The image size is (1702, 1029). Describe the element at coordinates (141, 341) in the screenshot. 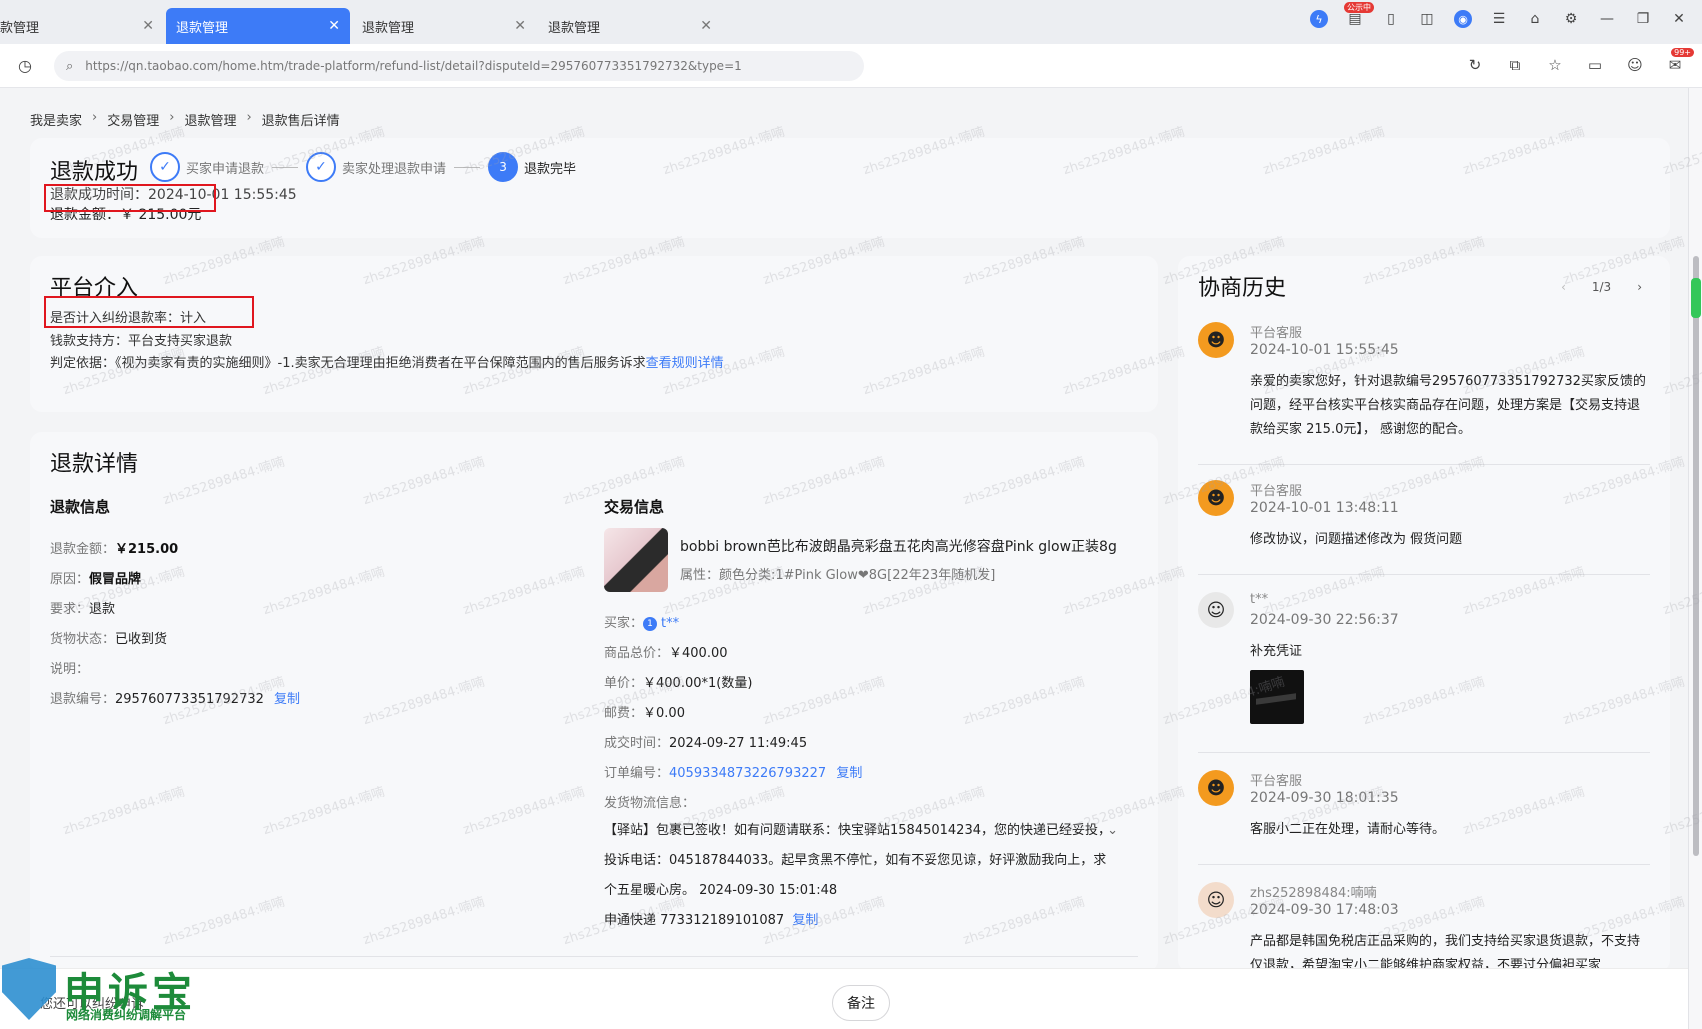

I see `fund-support-line: 钱款支持方：平台支持买家退款` at that location.